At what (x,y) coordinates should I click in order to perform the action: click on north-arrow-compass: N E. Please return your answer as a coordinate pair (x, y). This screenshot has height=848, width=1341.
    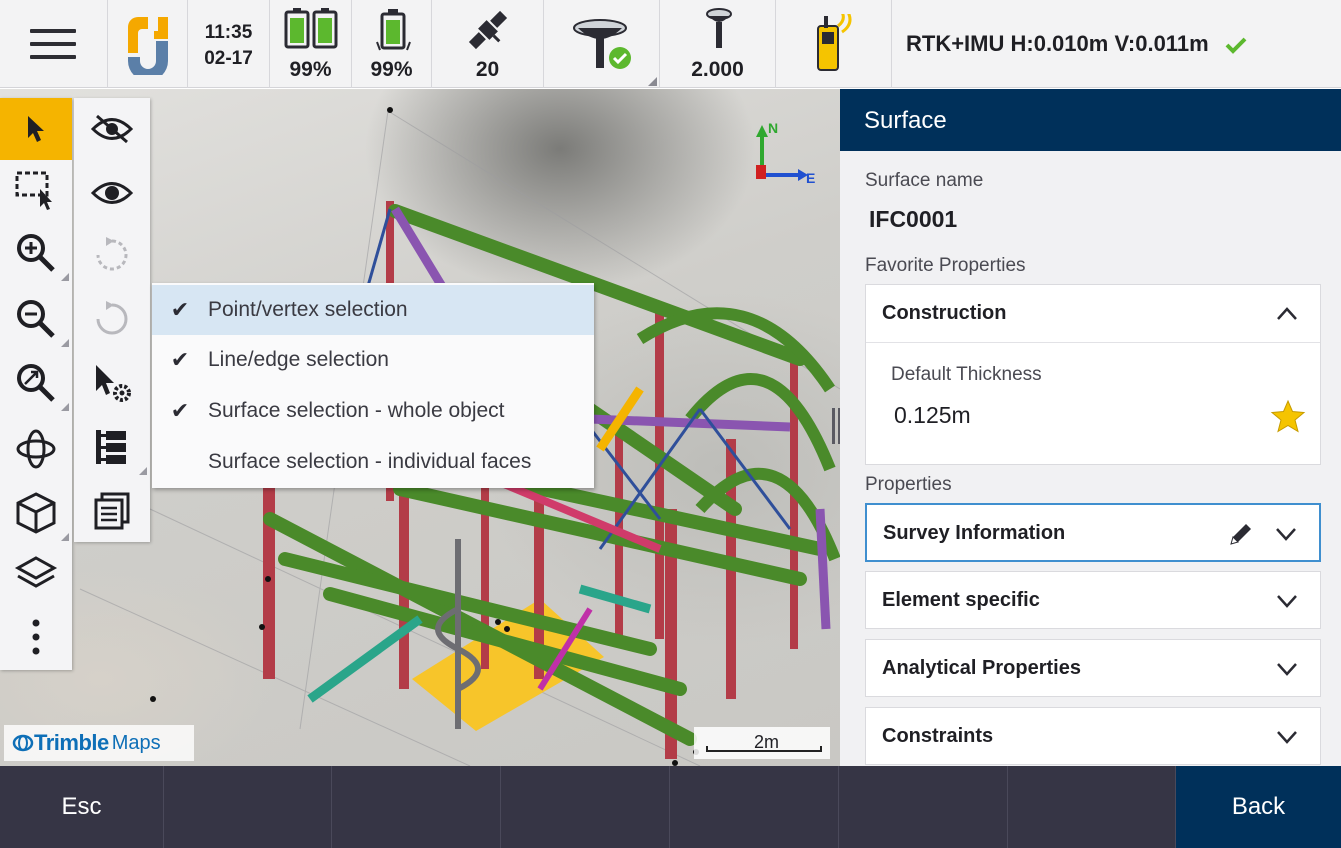
    Looking at the image, I should click on (783, 154).